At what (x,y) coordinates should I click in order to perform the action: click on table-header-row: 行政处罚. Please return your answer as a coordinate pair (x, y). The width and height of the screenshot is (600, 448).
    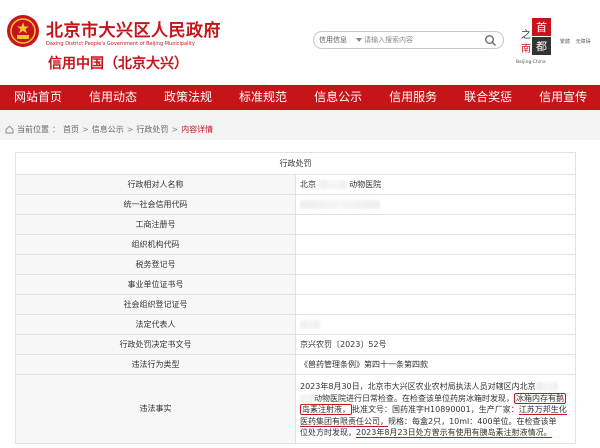
    Looking at the image, I should click on (295, 163).